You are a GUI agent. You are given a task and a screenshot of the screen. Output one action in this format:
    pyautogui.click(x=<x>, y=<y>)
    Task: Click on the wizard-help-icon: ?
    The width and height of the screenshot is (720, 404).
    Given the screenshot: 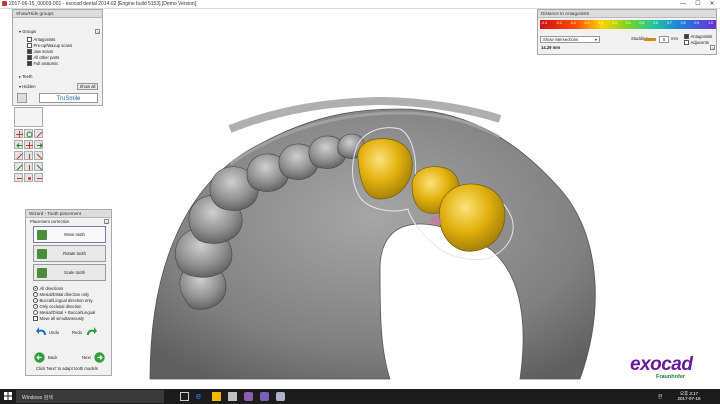 What is the action you would take?
    pyautogui.click(x=106, y=222)
    